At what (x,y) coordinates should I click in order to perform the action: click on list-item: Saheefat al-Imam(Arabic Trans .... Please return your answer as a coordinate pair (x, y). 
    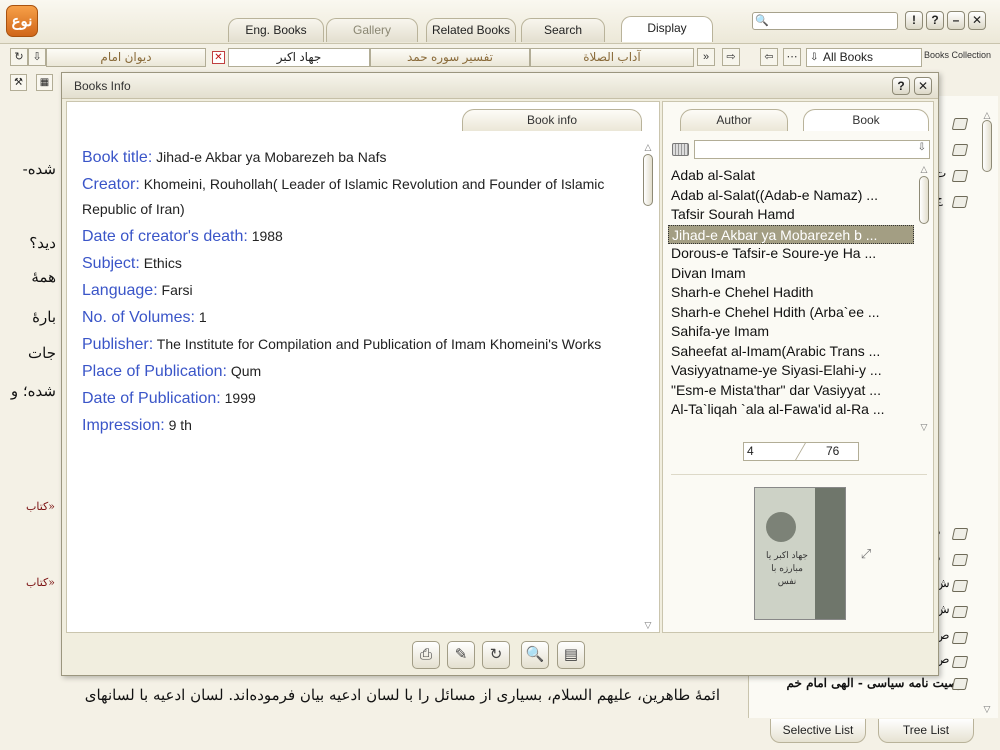
    Looking at the image, I should click on (791, 352).